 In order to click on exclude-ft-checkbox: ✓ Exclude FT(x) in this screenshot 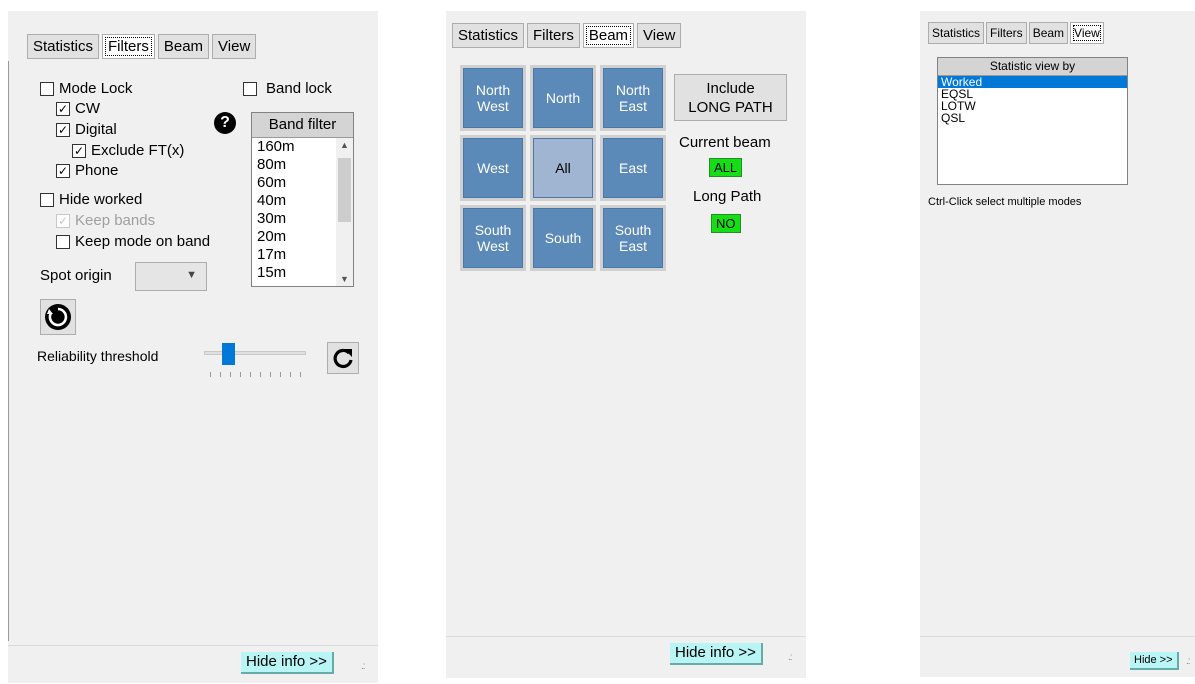, I will do `click(128, 150)`.